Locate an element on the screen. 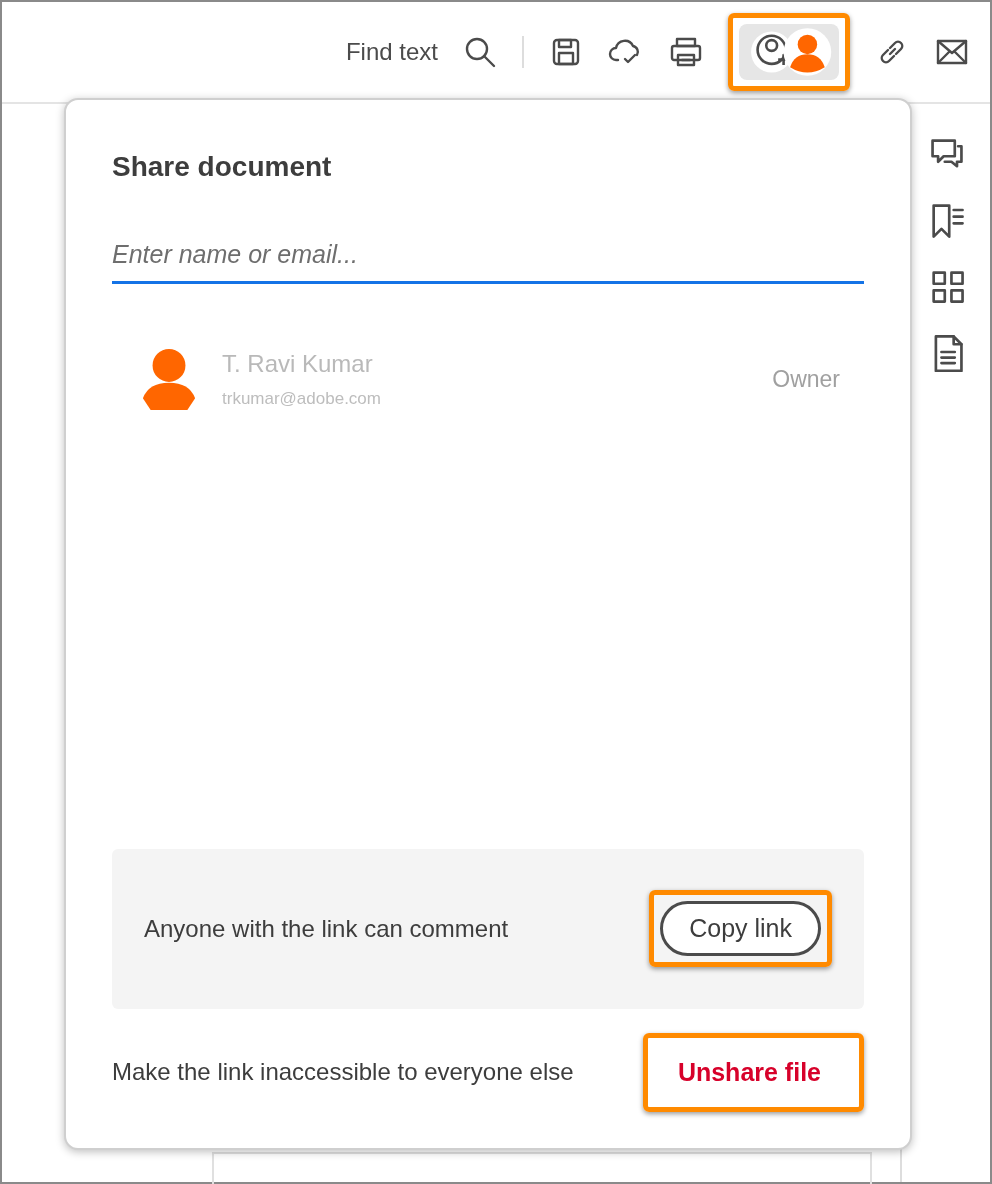 Image resolution: width=992 pixels, height=1184 pixels. link-permission-text: Anyone with the link can comment is located at coordinates (326, 928).